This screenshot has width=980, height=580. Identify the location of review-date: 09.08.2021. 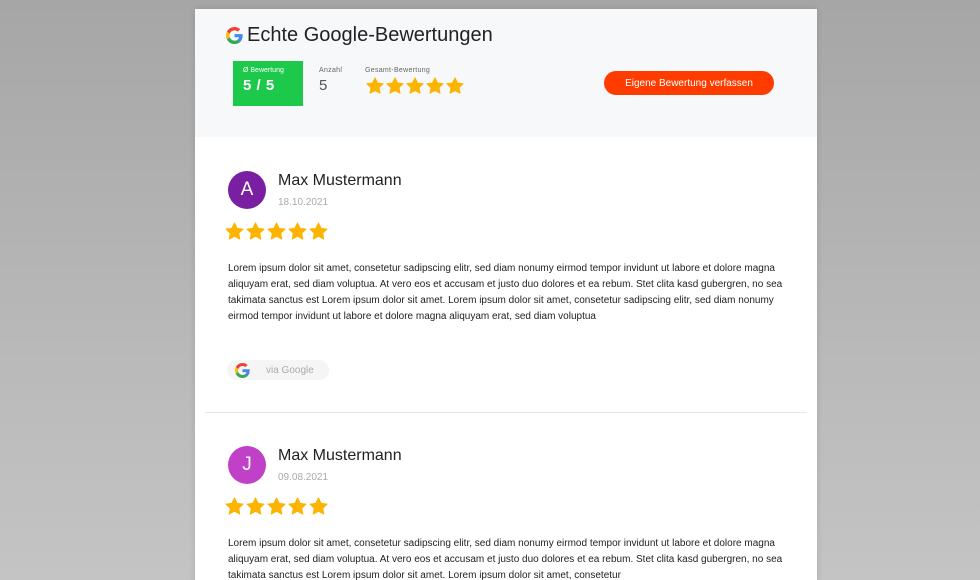
(303, 477).